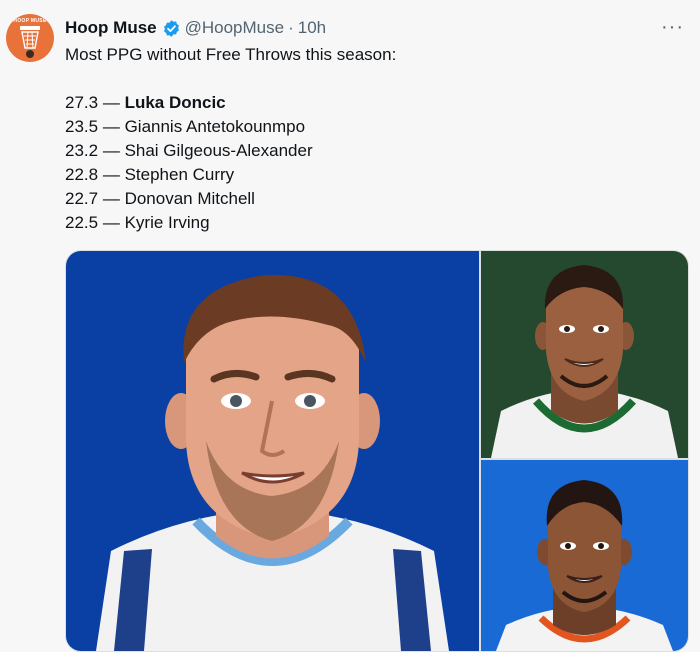 The image size is (700, 652). What do you see at coordinates (30, 21) in the screenshot?
I see `avatar-logo-text: HOOP MUSE` at bounding box center [30, 21].